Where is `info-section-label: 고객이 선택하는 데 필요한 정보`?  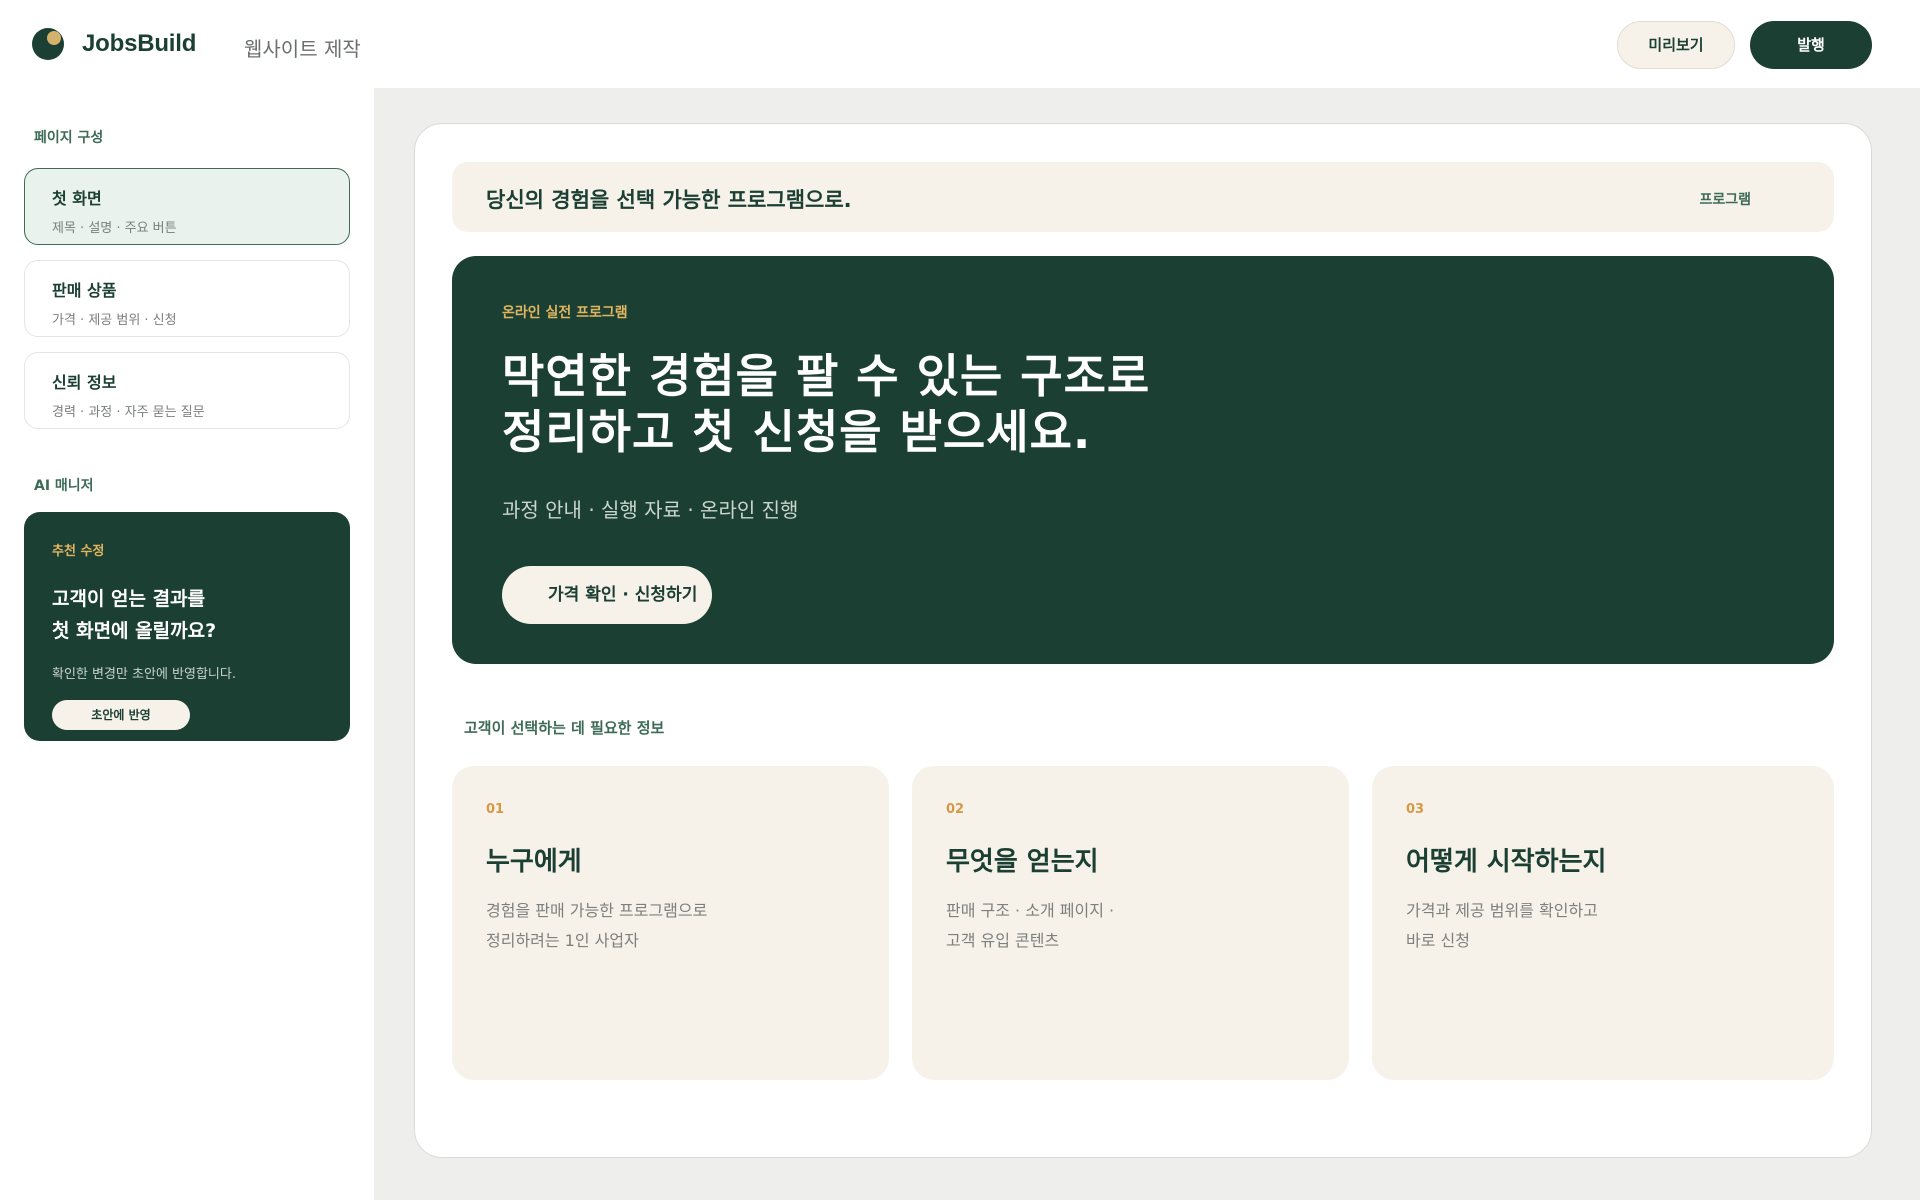
info-section-label: 고객이 선택하는 데 필요한 정보 is located at coordinates (564, 728).